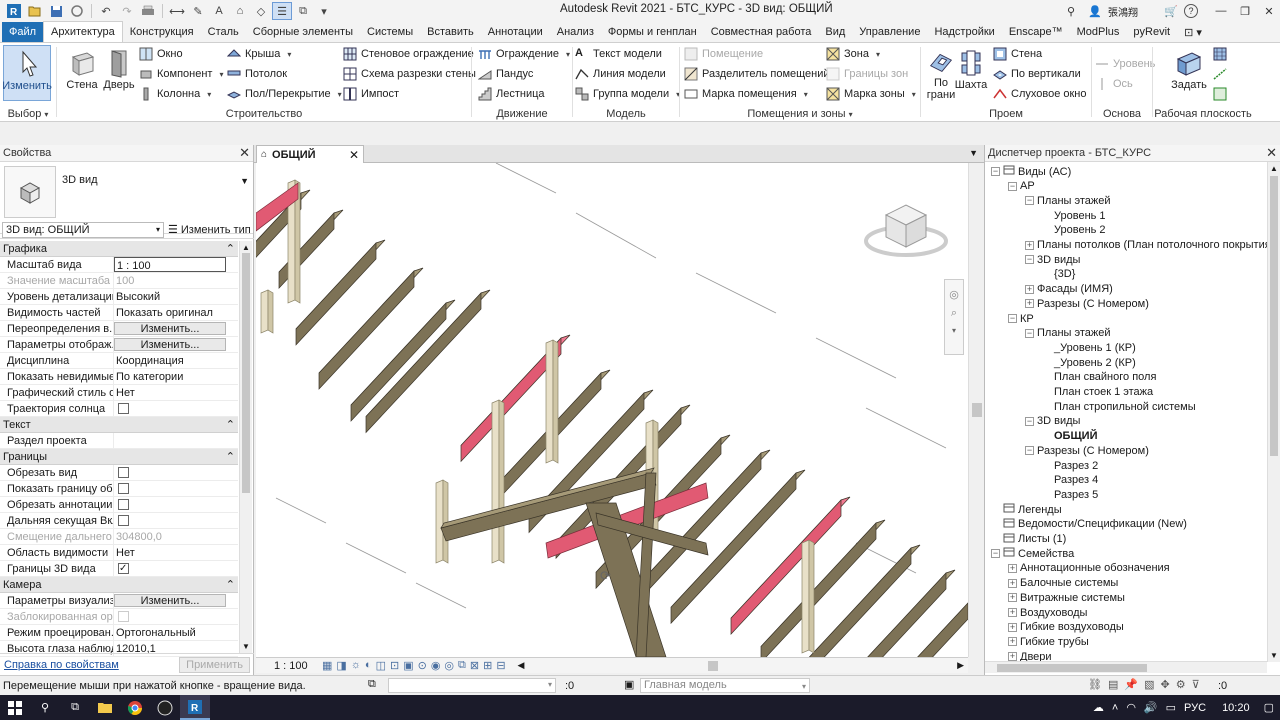 The image size is (1280, 720). I want to click on browser-node: − Разрезы (С Номером), so click(1087, 450).